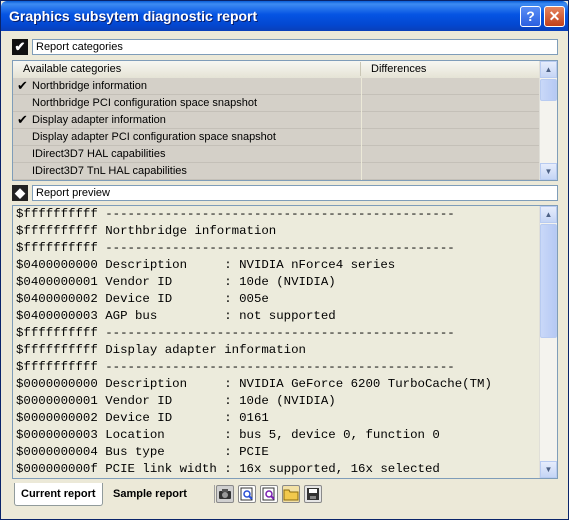 The width and height of the screenshot is (569, 520). I want to click on tab-current-report: Current report, so click(58, 494).